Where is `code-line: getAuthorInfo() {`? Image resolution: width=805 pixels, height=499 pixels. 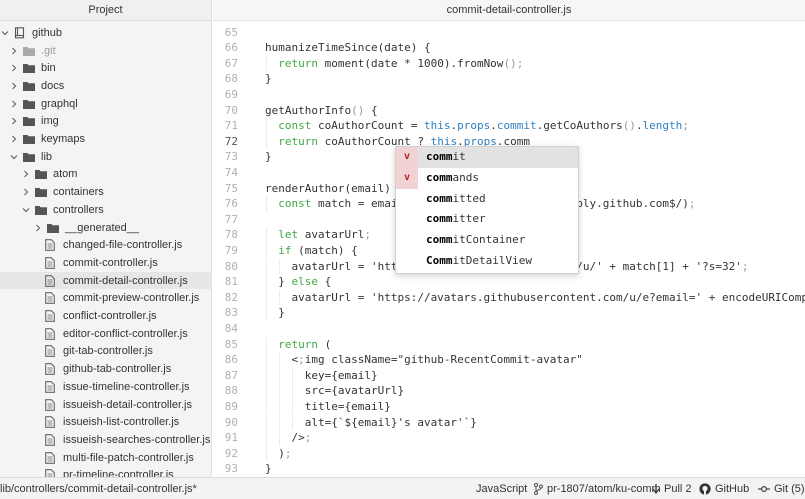
code-line: getAuthorInfo() { is located at coordinates (321, 111).